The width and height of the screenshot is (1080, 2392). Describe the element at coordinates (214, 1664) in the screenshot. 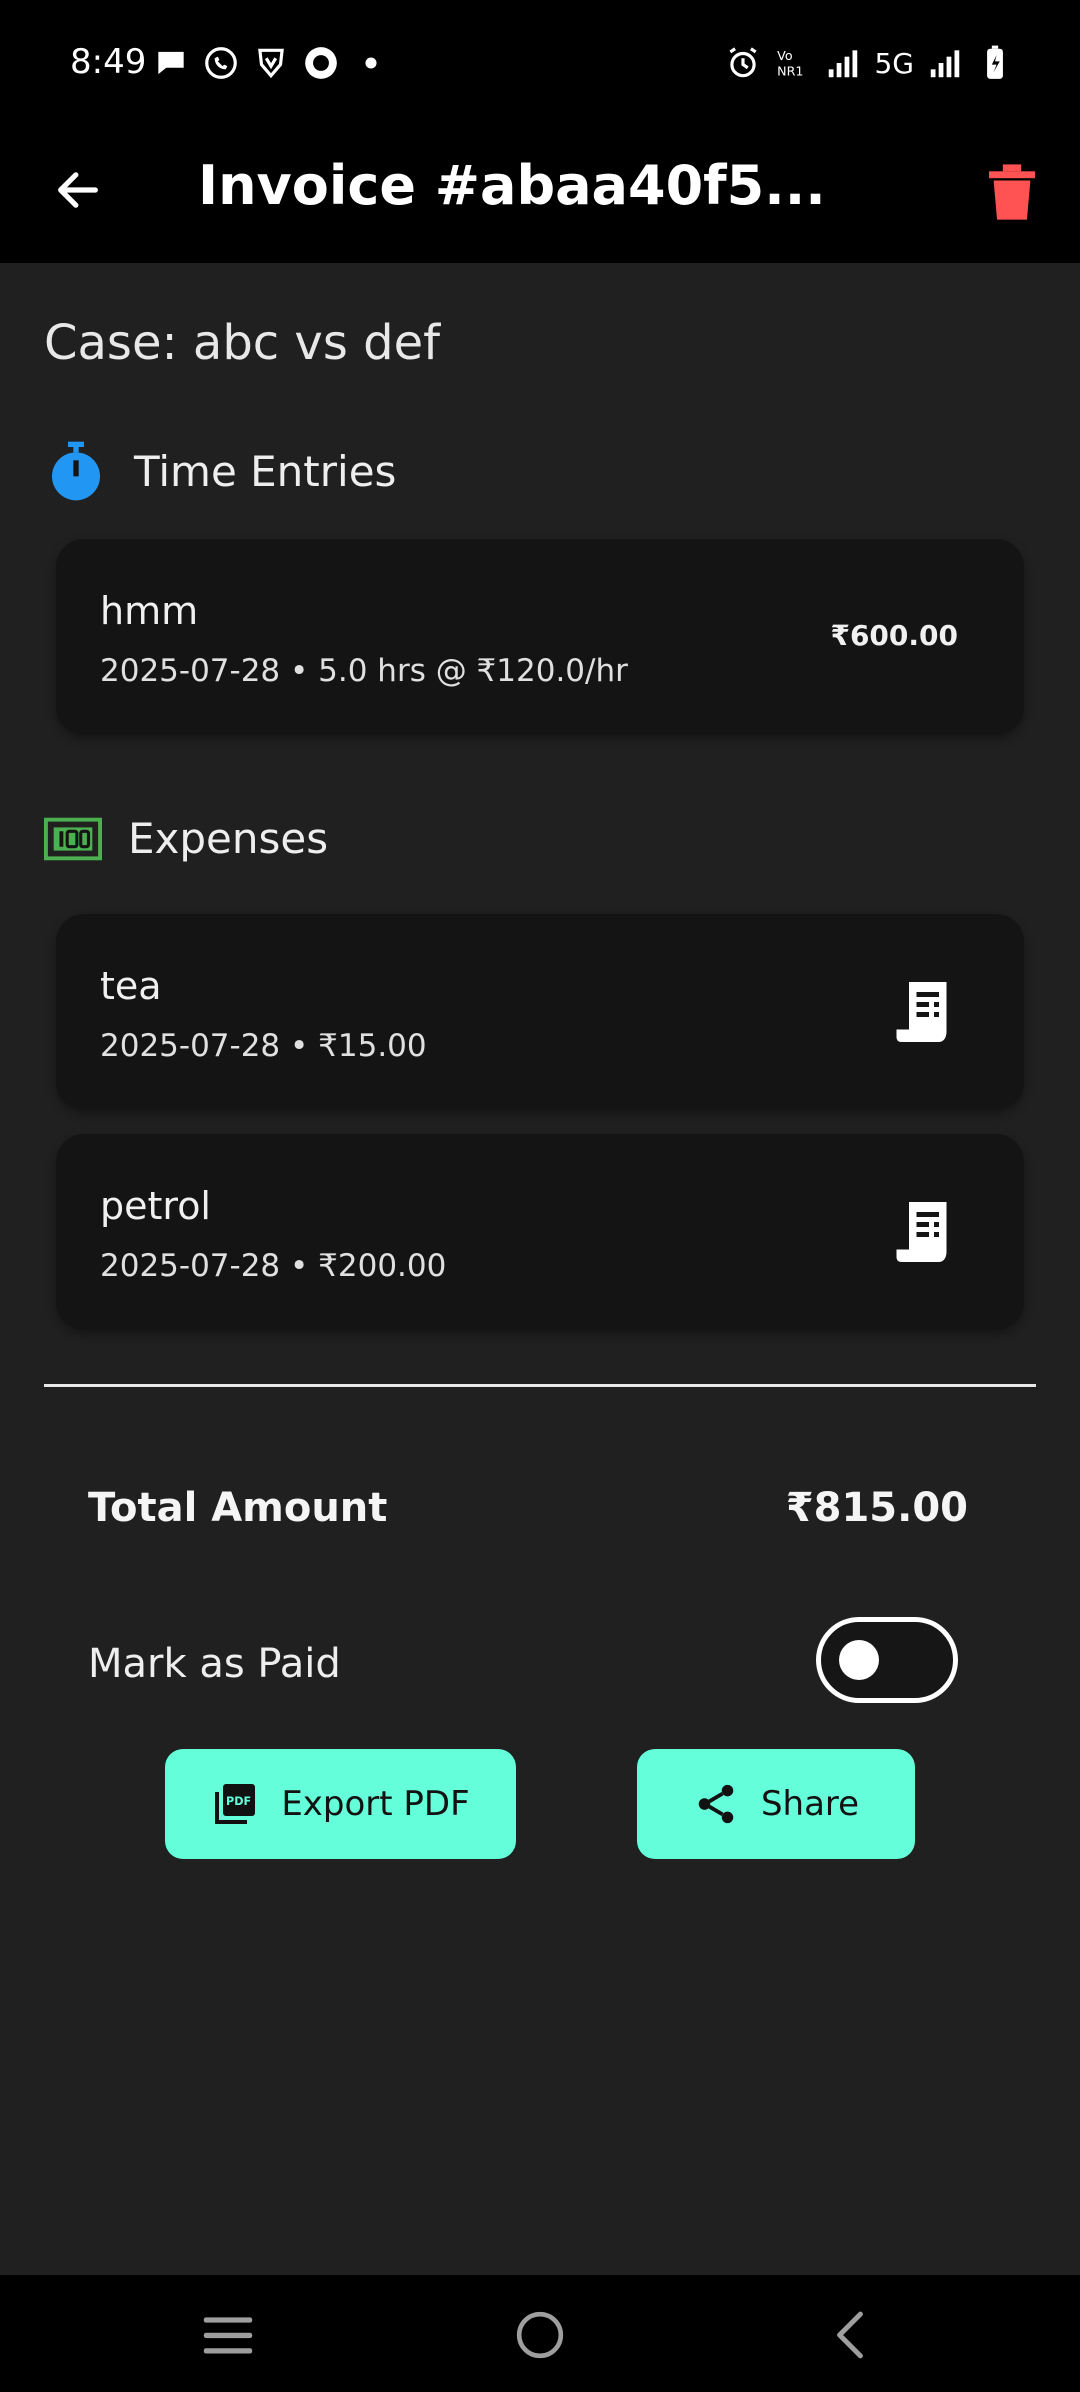

I see `mark-as-paid-label: Mark as Paid` at that location.